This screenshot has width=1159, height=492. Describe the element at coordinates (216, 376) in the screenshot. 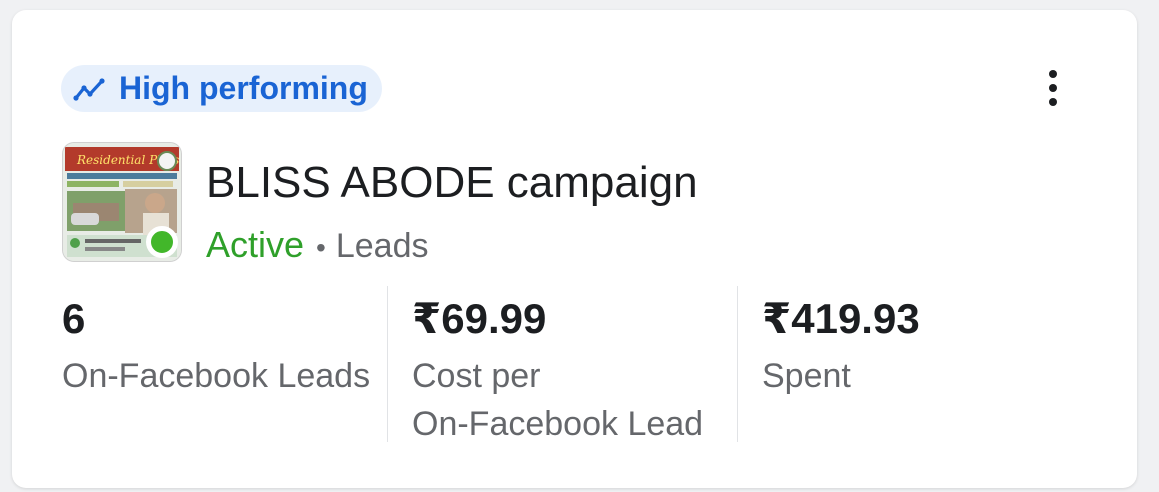

I see `metric-label: On-Facebook Leads` at that location.